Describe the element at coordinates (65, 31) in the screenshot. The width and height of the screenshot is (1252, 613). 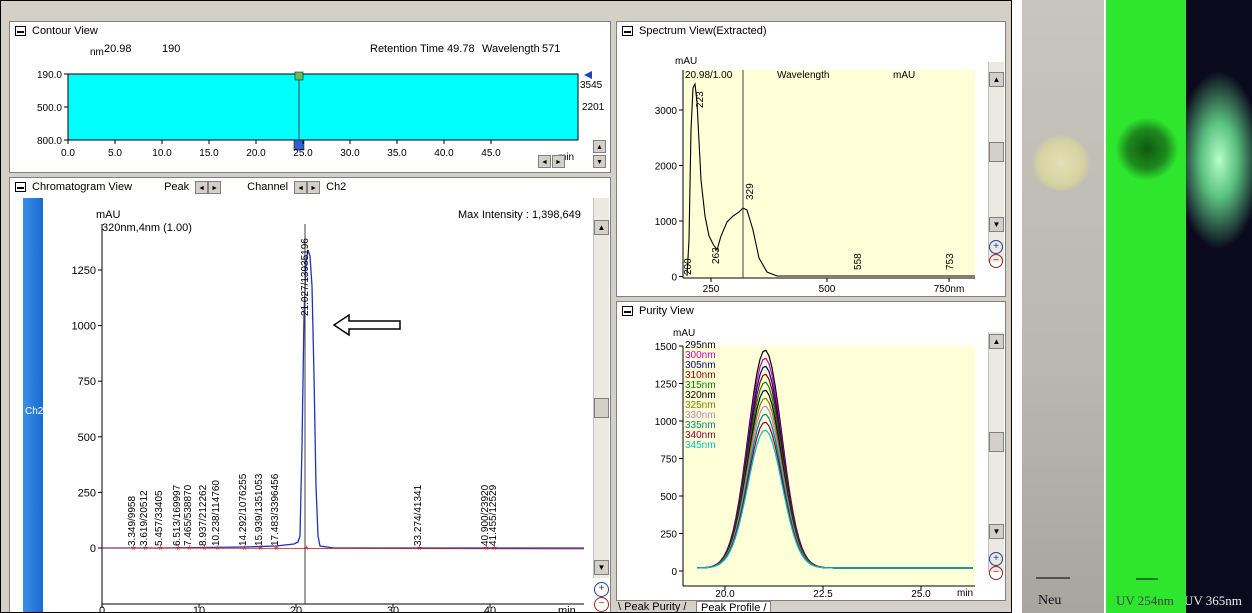
I see `contour-view-title: Contour View` at that location.